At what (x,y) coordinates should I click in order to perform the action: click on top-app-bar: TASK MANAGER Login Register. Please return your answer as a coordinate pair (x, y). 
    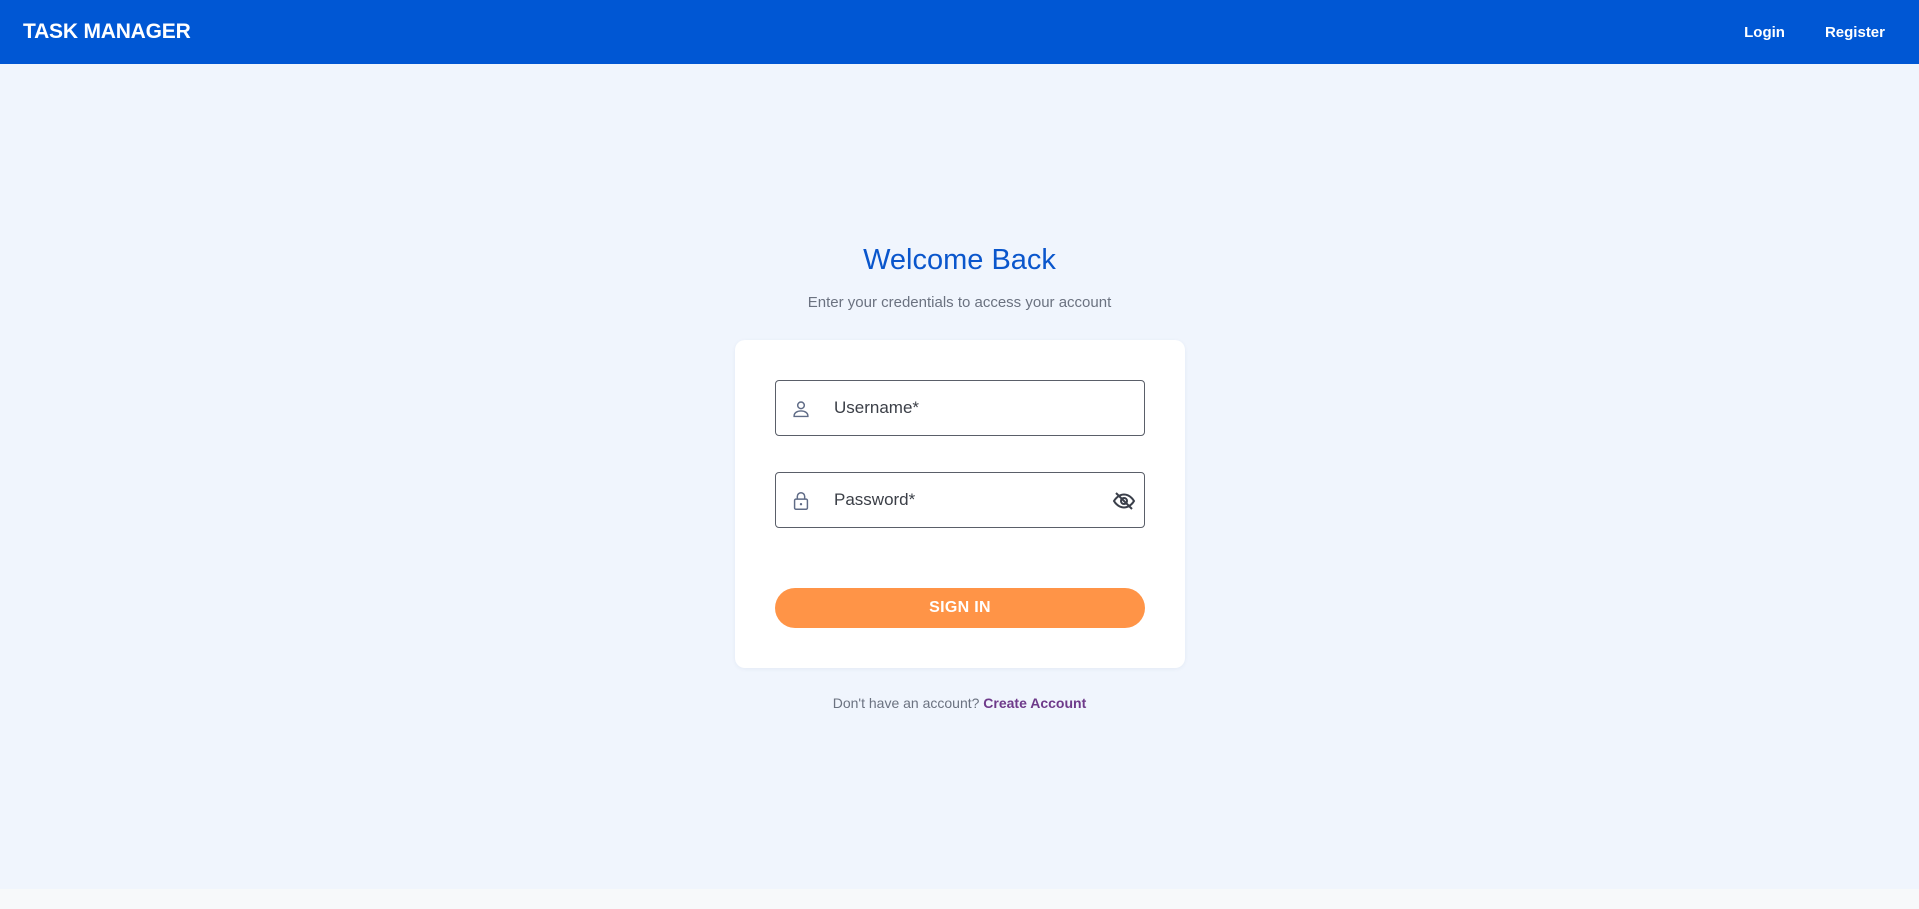
    Looking at the image, I should click on (959, 32).